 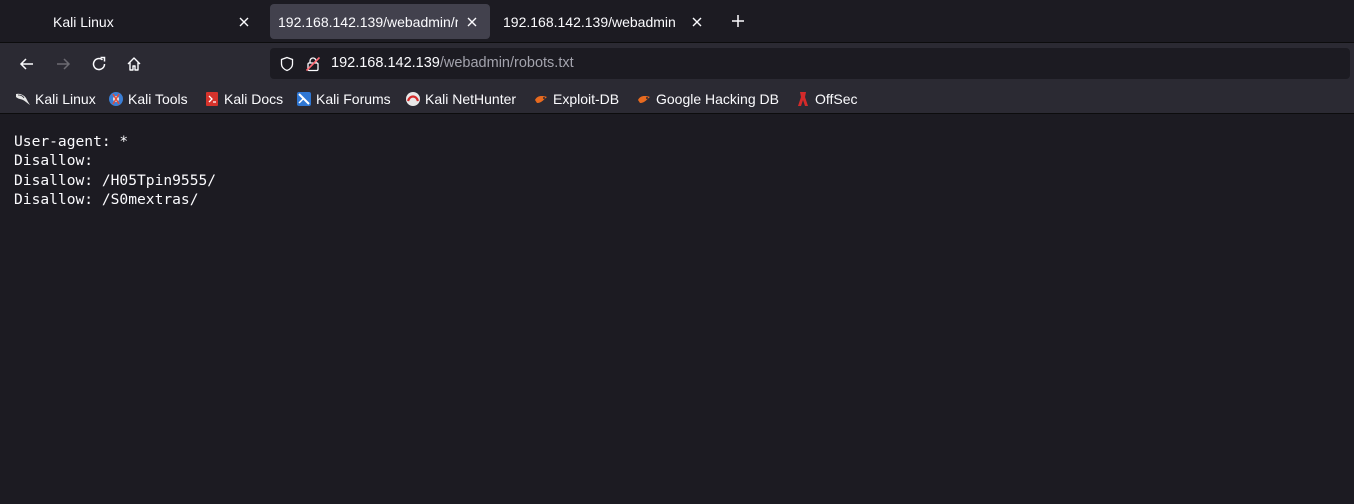 I want to click on bookmark-label: Kali Linux, so click(x=65, y=99).